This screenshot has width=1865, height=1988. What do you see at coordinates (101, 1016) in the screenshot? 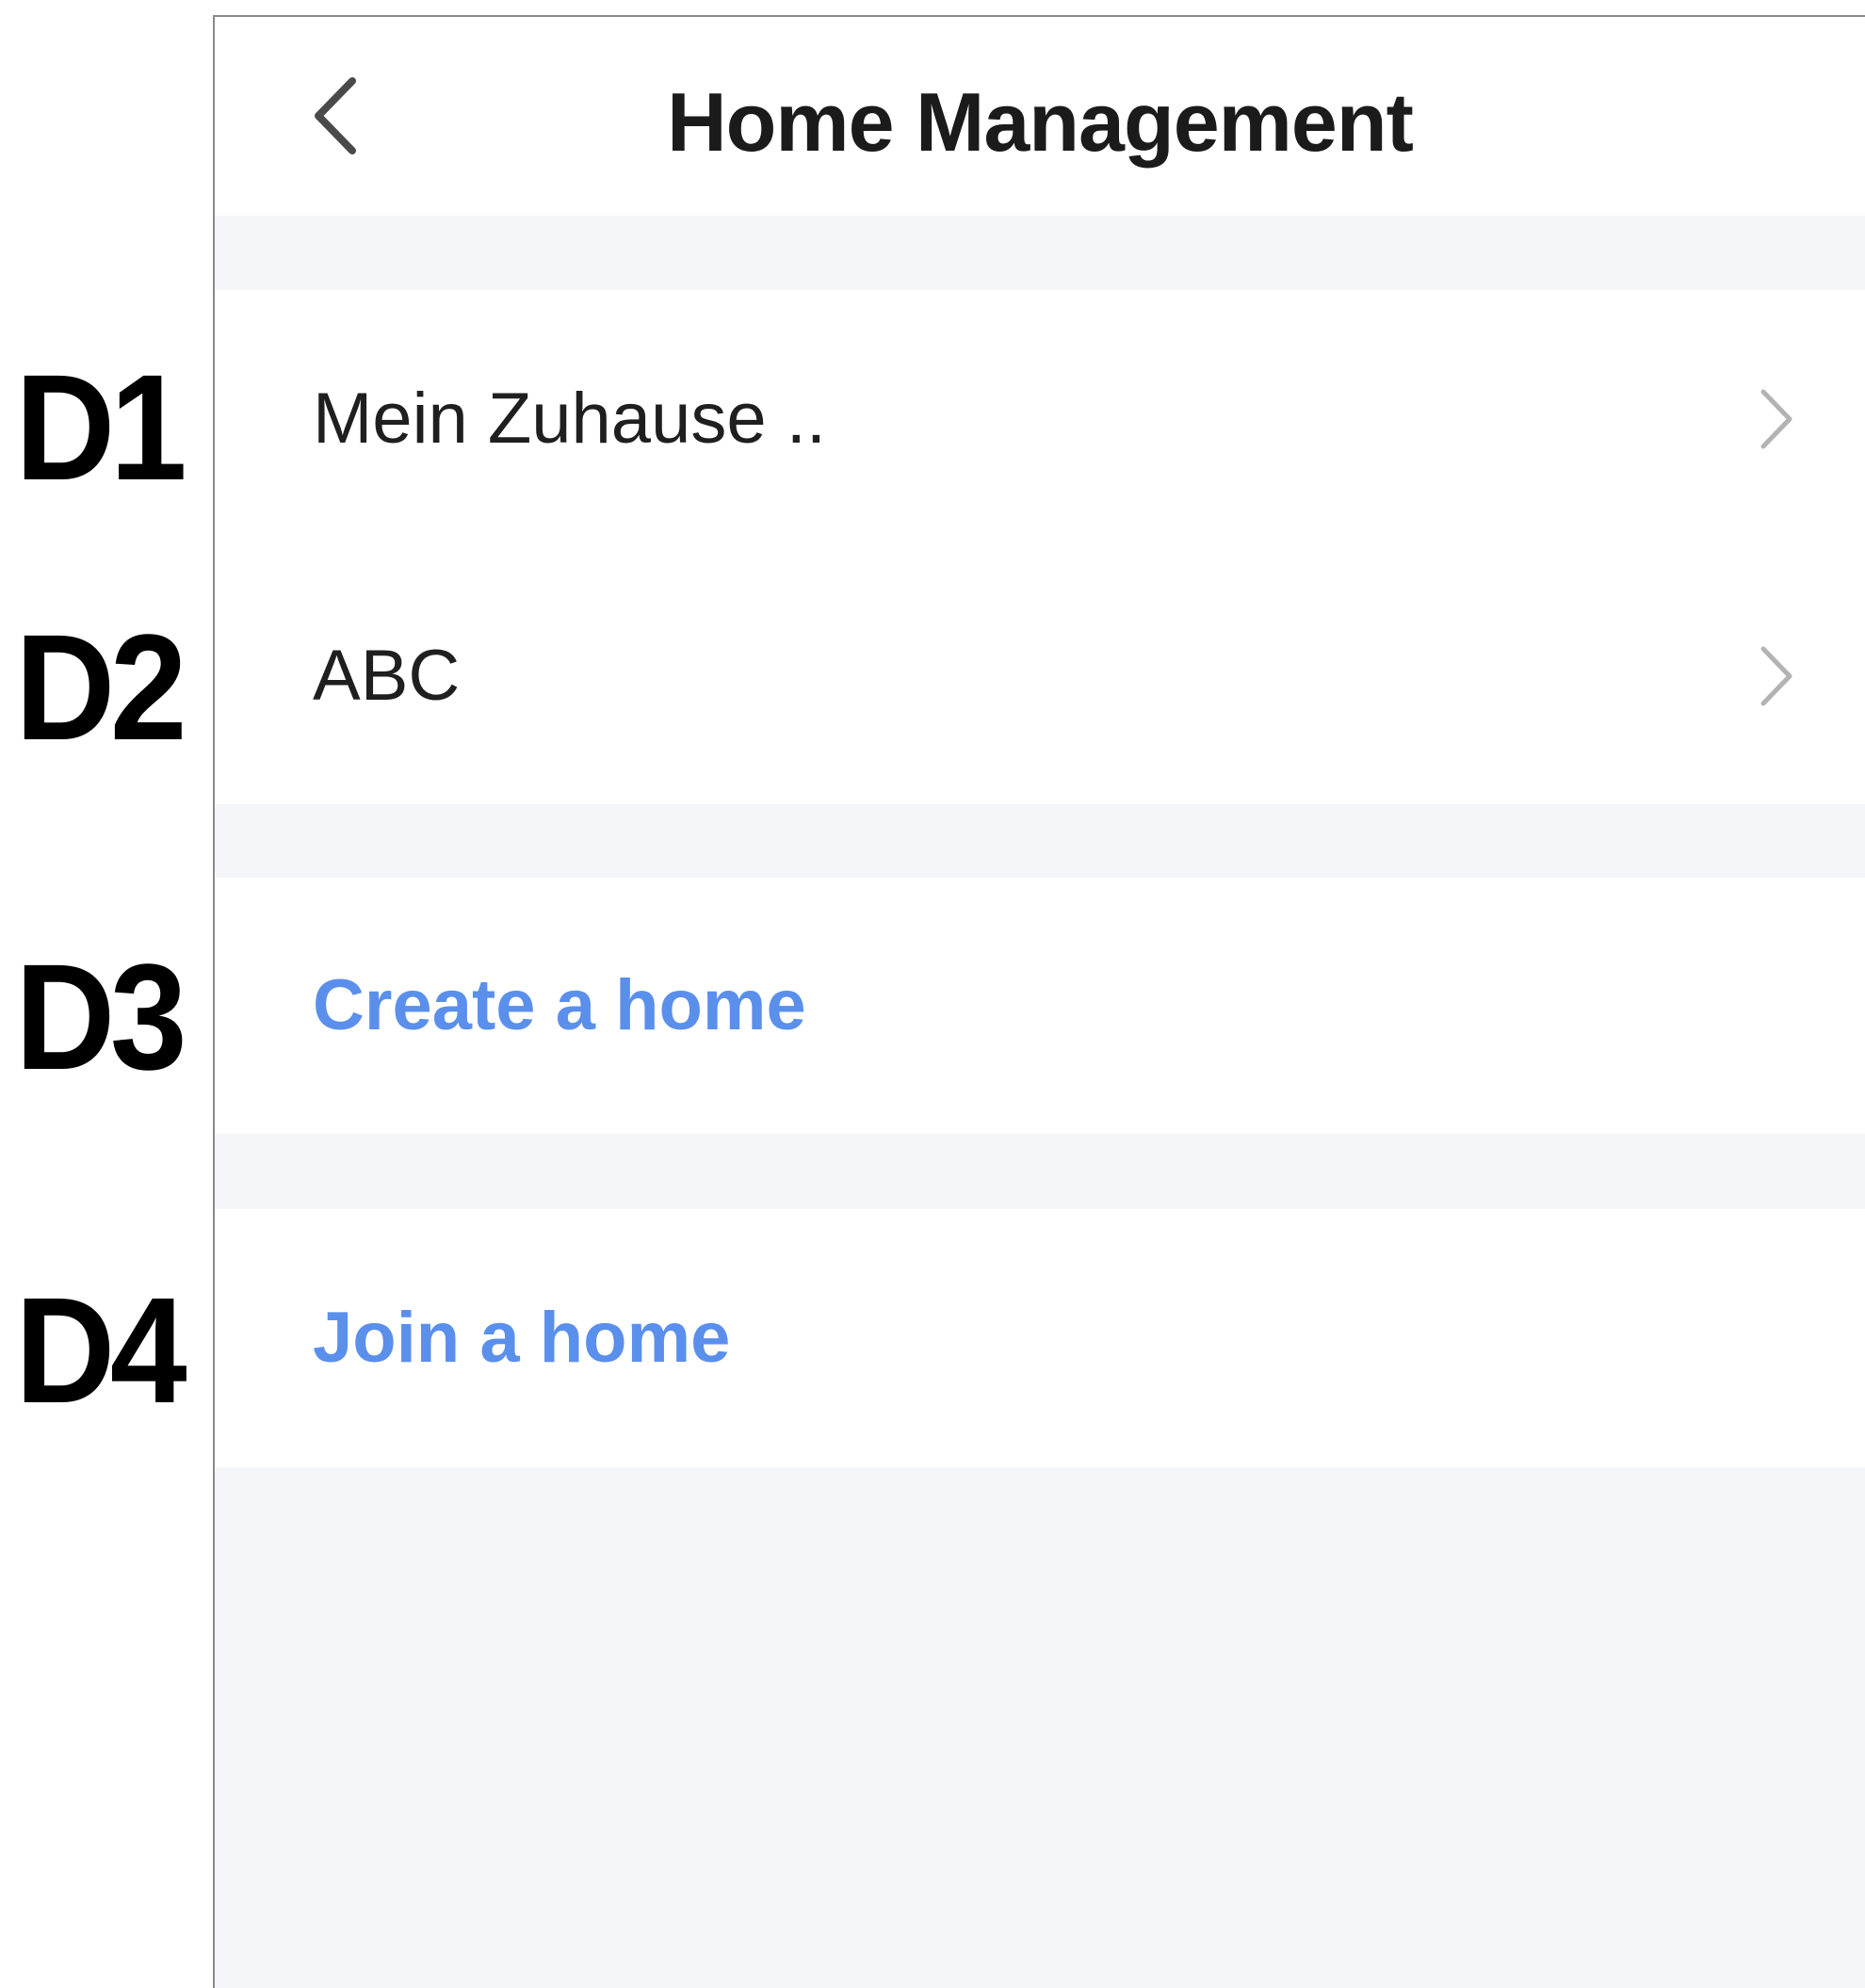
I see `annotation-d3: D3` at bounding box center [101, 1016].